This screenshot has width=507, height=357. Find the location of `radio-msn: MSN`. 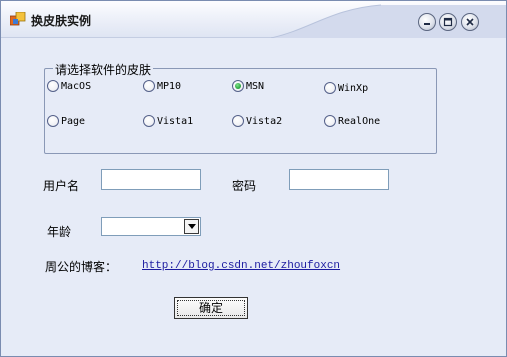

radio-msn: MSN is located at coordinates (248, 86).